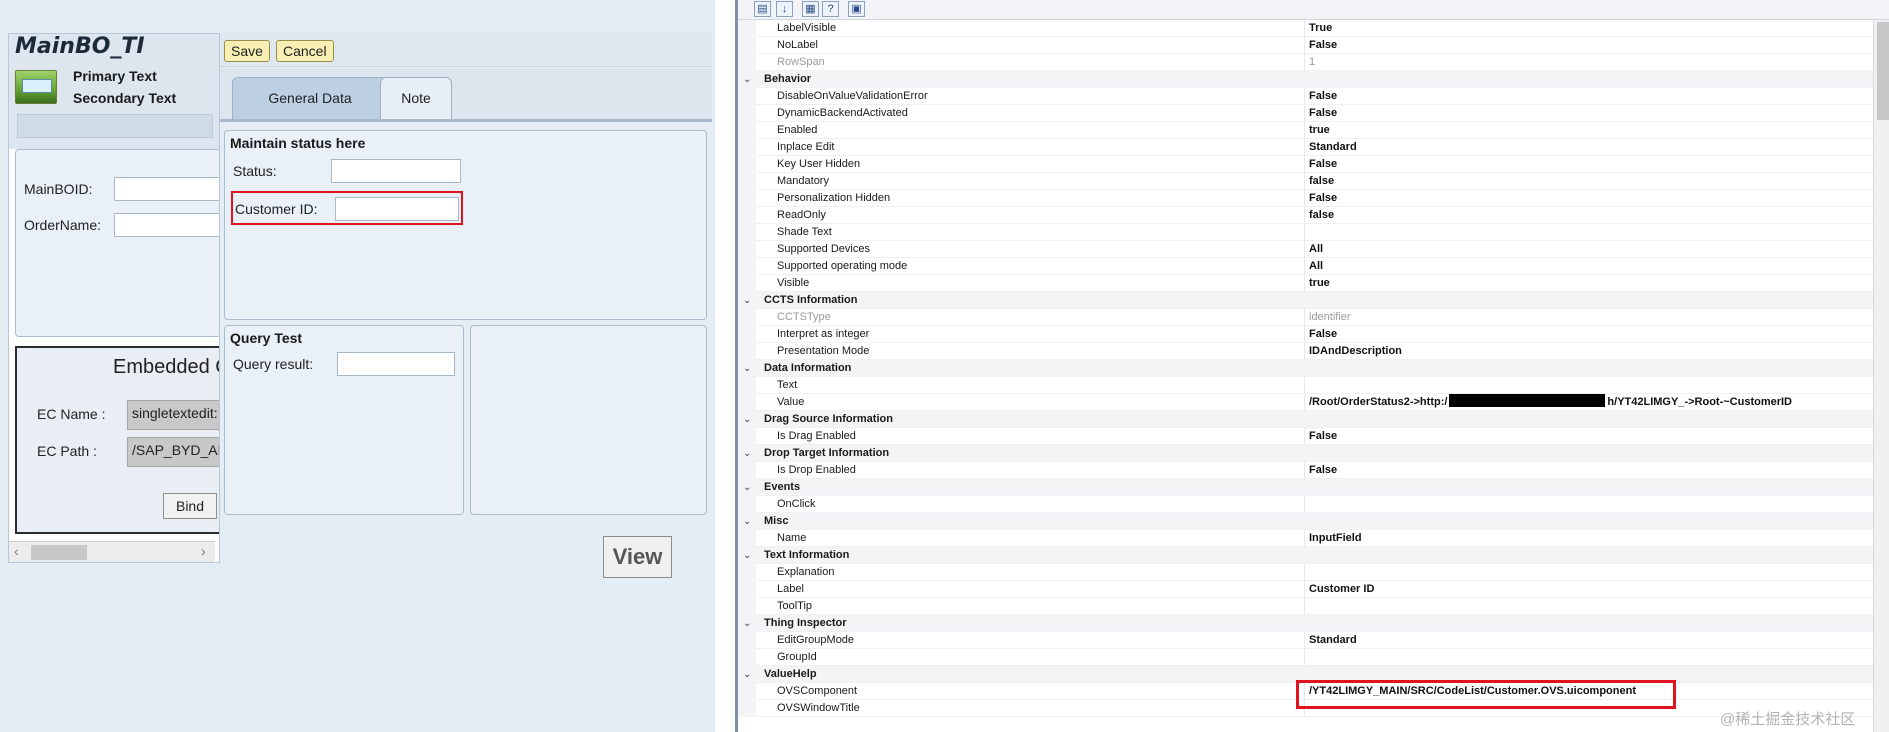 The image size is (1889, 732). What do you see at coordinates (1305, 198) in the screenshot?
I see `property-row: Personalization Hidden False` at bounding box center [1305, 198].